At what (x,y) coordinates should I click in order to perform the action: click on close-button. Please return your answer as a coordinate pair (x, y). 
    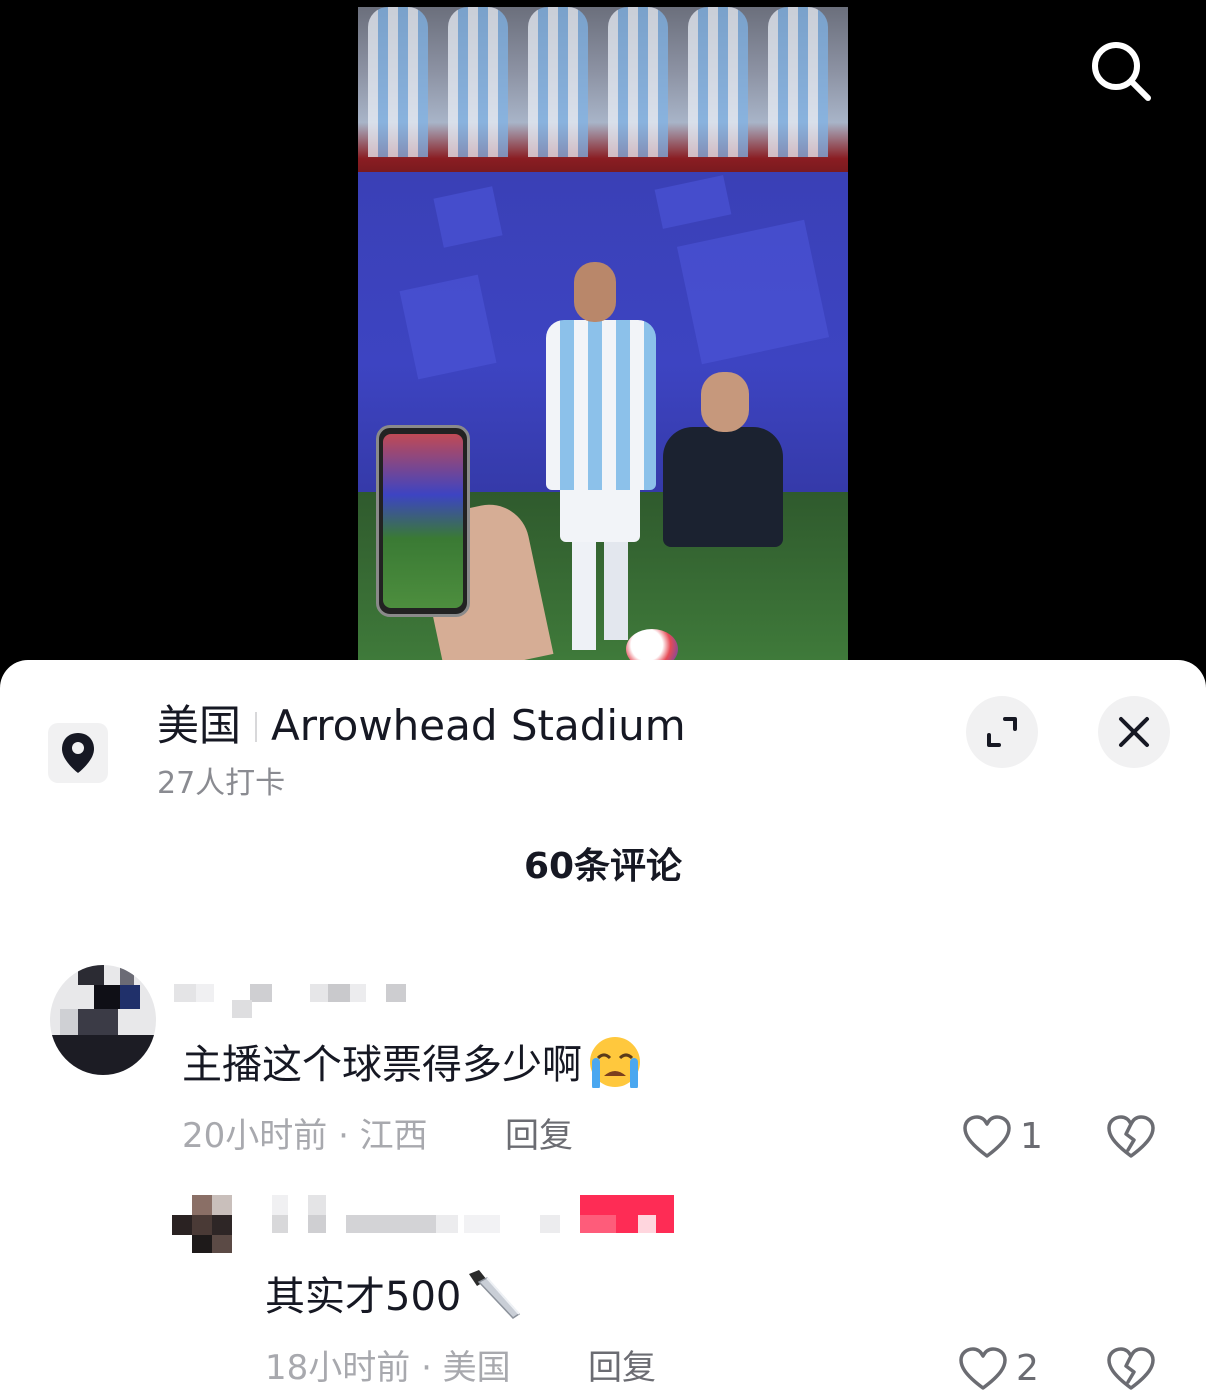
    Looking at the image, I should click on (1134, 732).